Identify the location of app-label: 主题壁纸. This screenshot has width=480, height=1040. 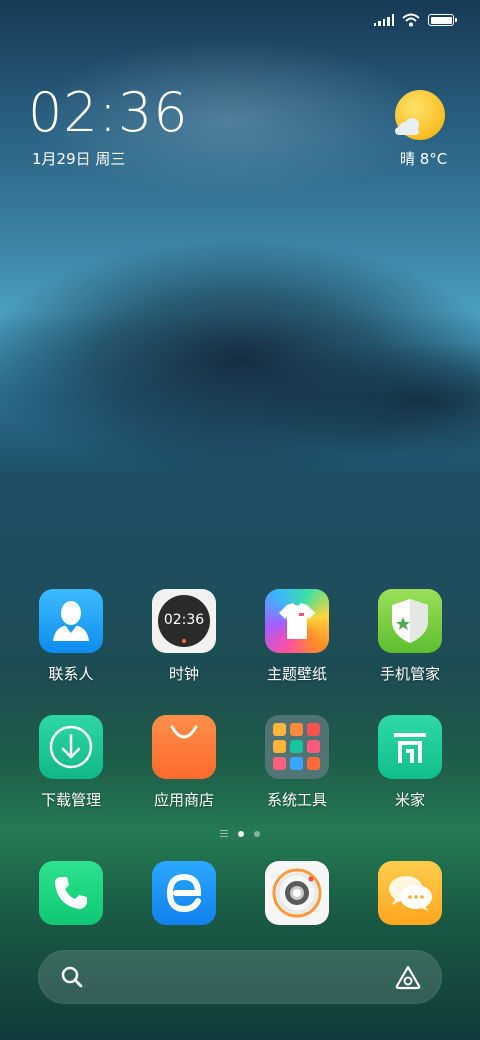
(296, 674).